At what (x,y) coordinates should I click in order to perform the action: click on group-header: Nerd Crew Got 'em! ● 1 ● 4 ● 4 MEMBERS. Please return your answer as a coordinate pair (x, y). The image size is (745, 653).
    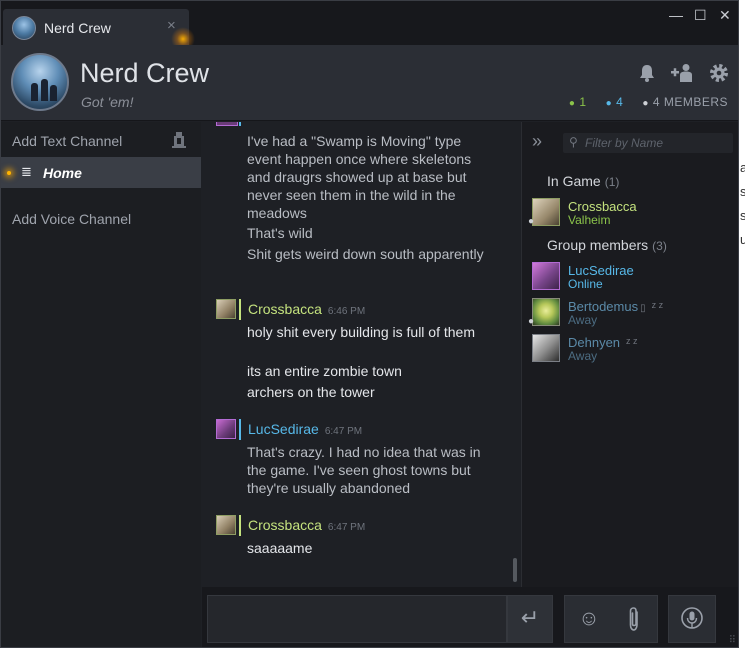
    Looking at the image, I should click on (369, 83).